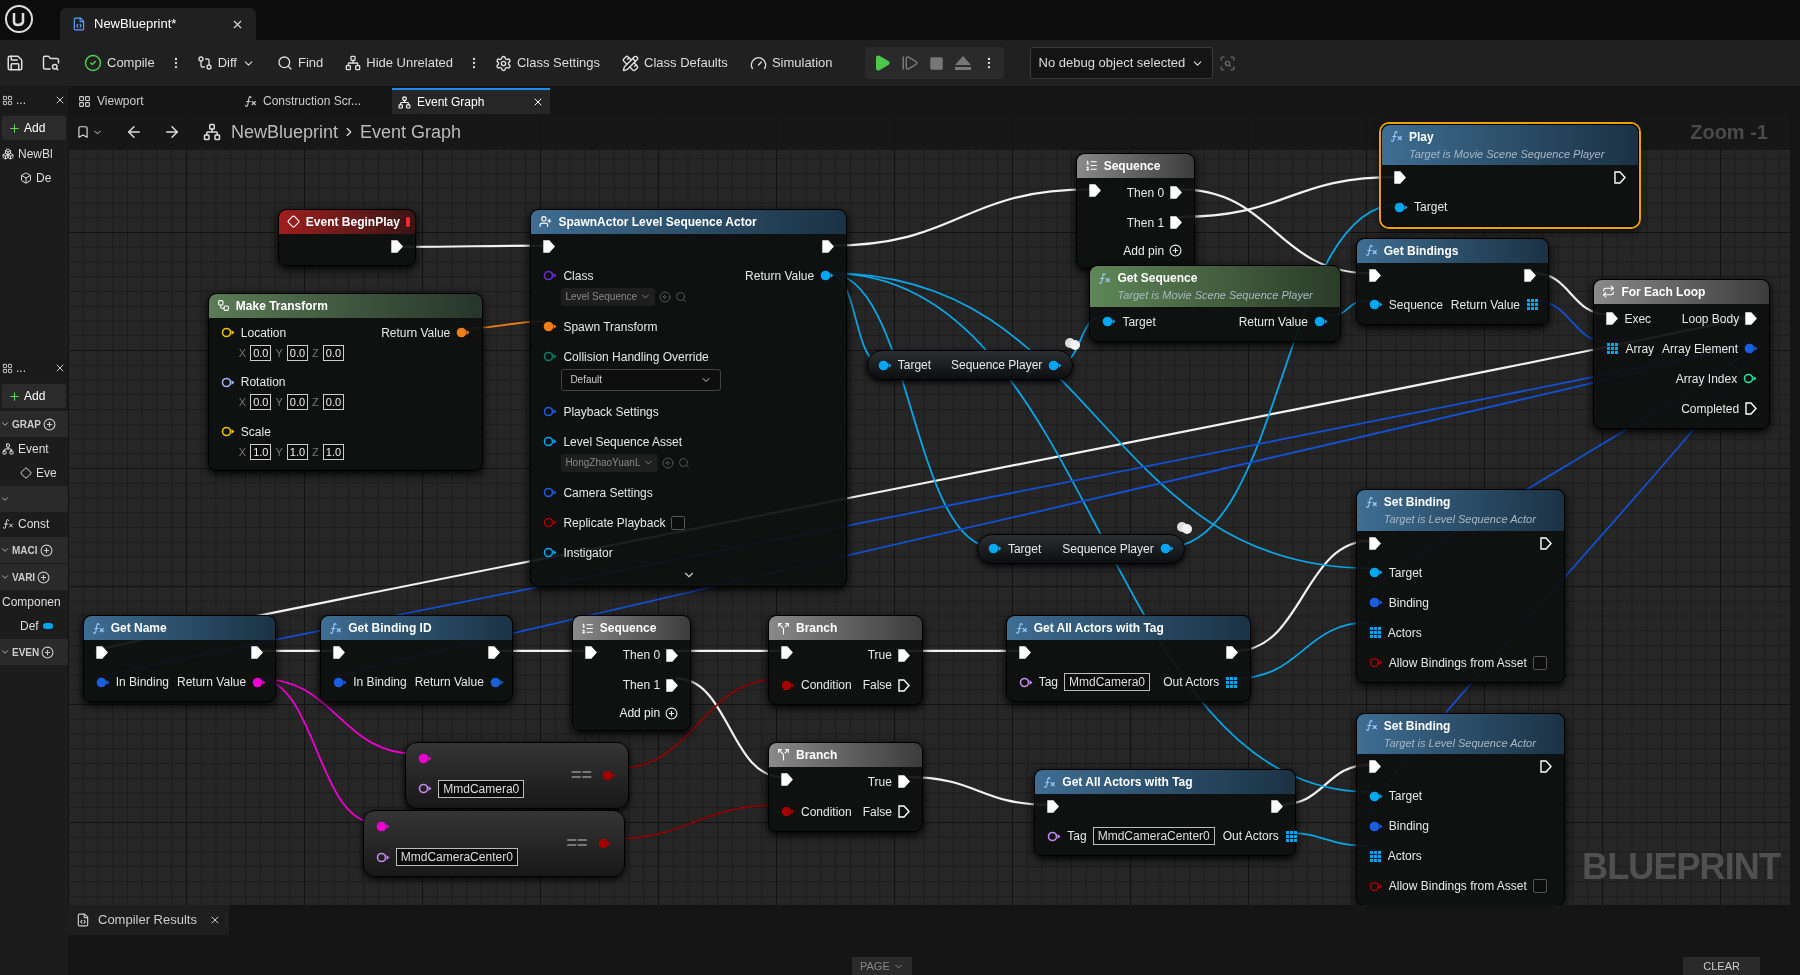  I want to click on breadcrumb-link: Event Graph, so click(411, 132).